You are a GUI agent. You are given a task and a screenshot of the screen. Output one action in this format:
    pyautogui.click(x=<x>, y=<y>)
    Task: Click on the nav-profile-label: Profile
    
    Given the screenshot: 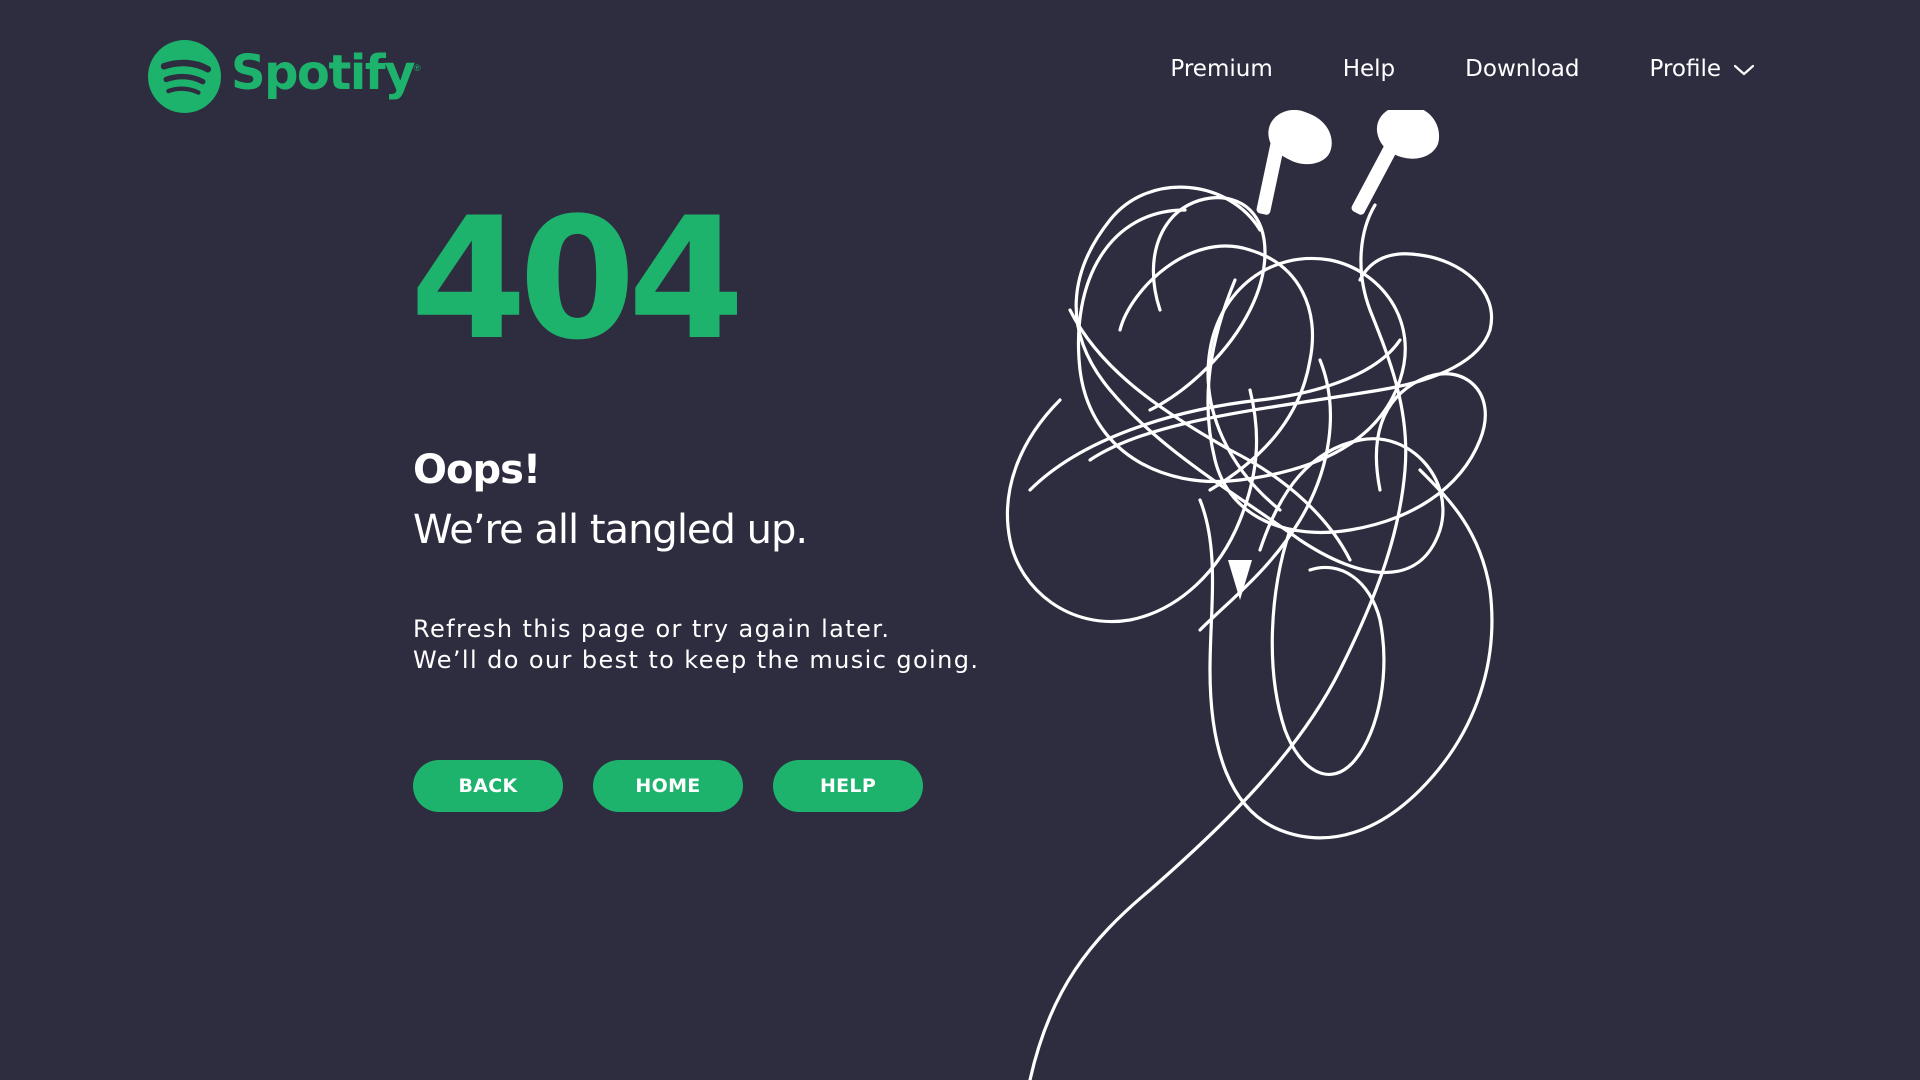 What is the action you would take?
    pyautogui.click(x=1685, y=69)
    